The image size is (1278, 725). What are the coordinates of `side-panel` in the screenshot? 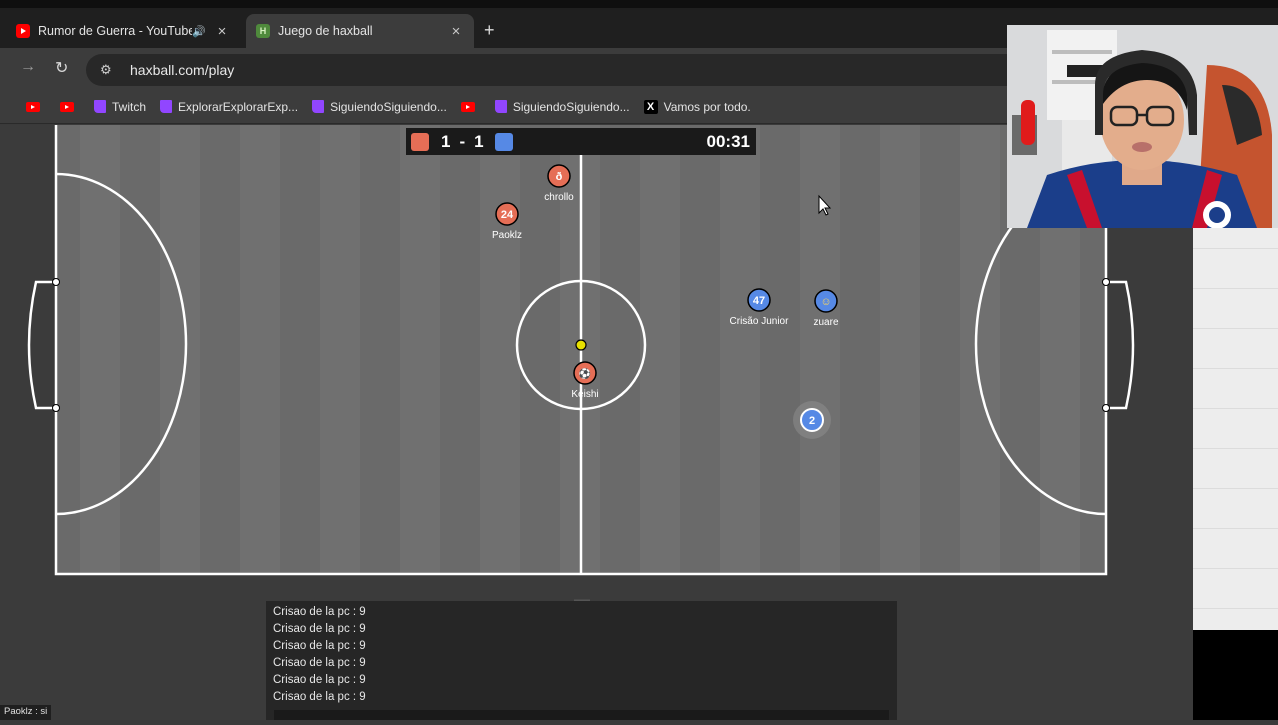 It's located at (1235, 429).